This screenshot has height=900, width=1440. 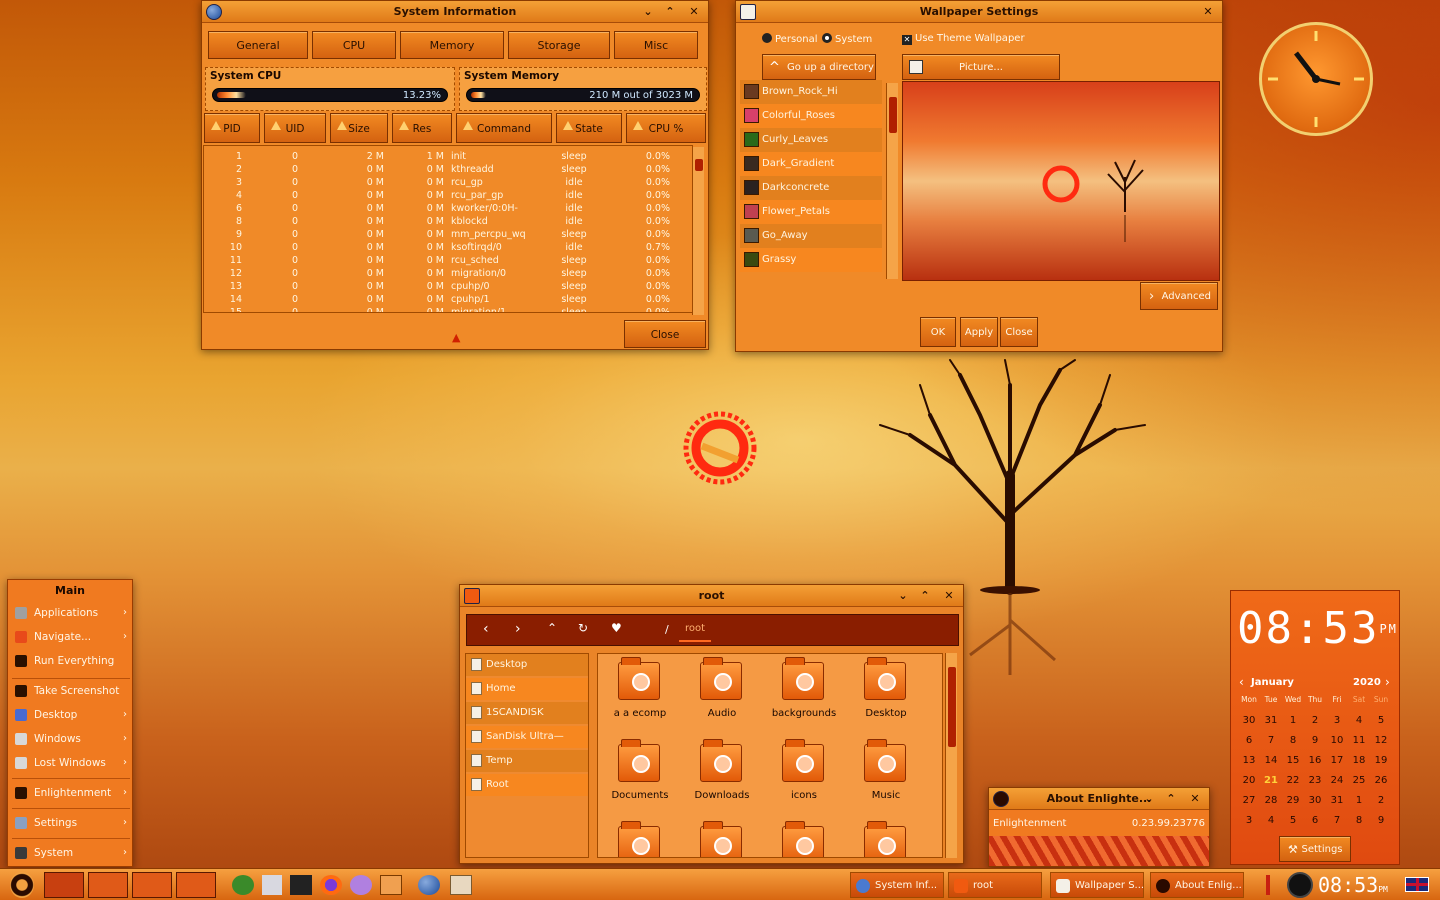 I want to click on calendar-settings-button: ⚒ Settings, so click(x=1315, y=849).